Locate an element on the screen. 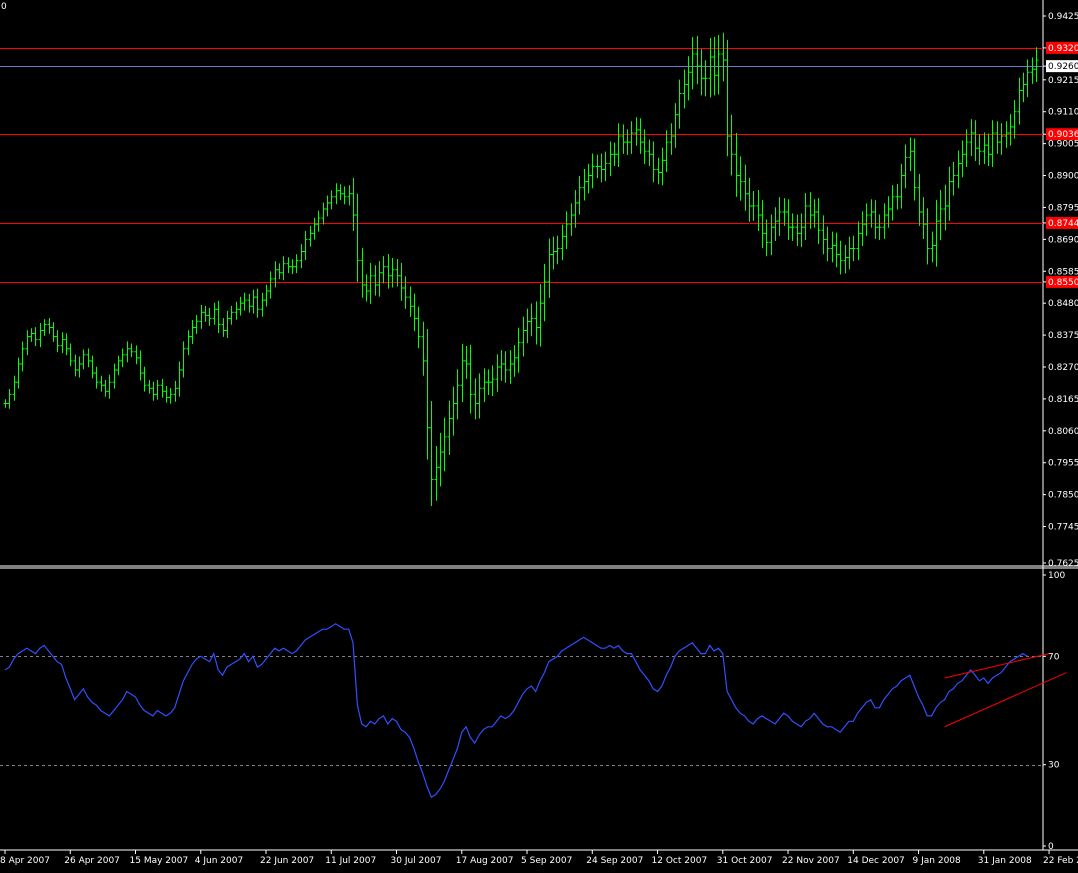  time-tick-label: 22 Feb 2008 is located at coordinates (1060, 861).